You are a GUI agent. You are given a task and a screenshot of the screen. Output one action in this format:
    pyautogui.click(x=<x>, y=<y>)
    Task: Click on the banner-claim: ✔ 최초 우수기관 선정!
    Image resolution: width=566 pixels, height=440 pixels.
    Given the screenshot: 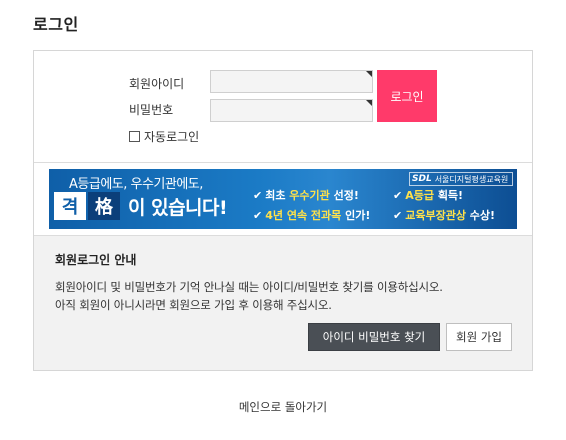 What is the action you would take?
    pyautogui.click(x=306, y=195)
    